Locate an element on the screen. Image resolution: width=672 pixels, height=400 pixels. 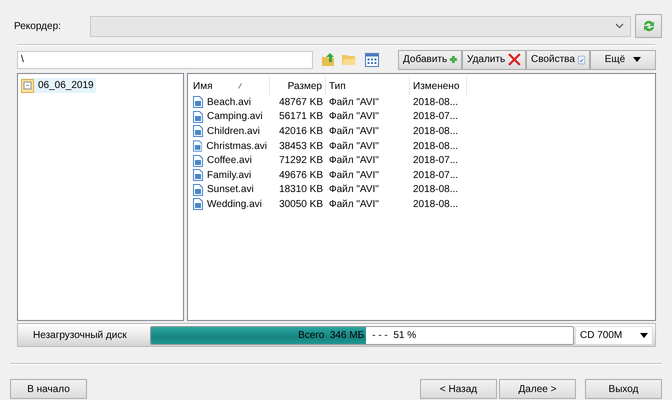
column-header: Тип is located at coordinates (368, 86).